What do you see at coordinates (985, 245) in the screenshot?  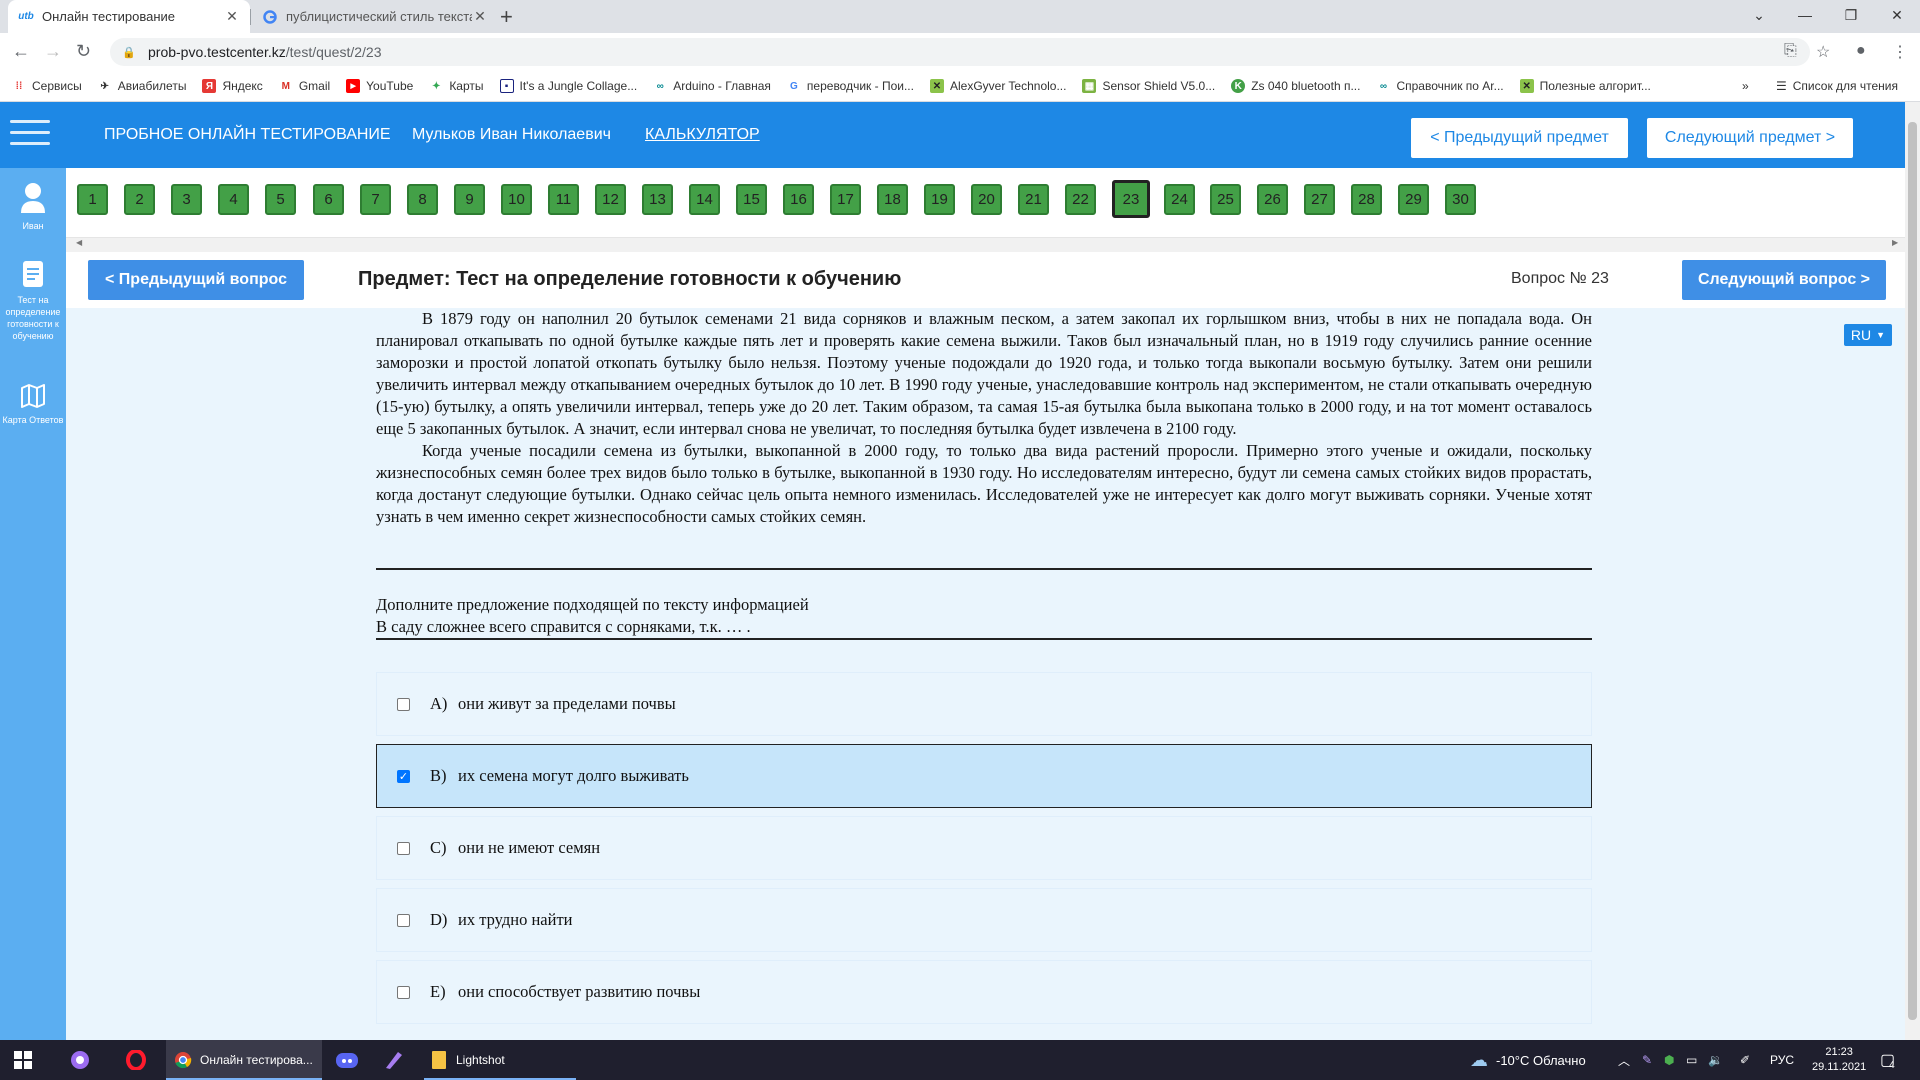 I see `horizontal-scrollbar: ◀ ▶` at bounding box center [985, 245].